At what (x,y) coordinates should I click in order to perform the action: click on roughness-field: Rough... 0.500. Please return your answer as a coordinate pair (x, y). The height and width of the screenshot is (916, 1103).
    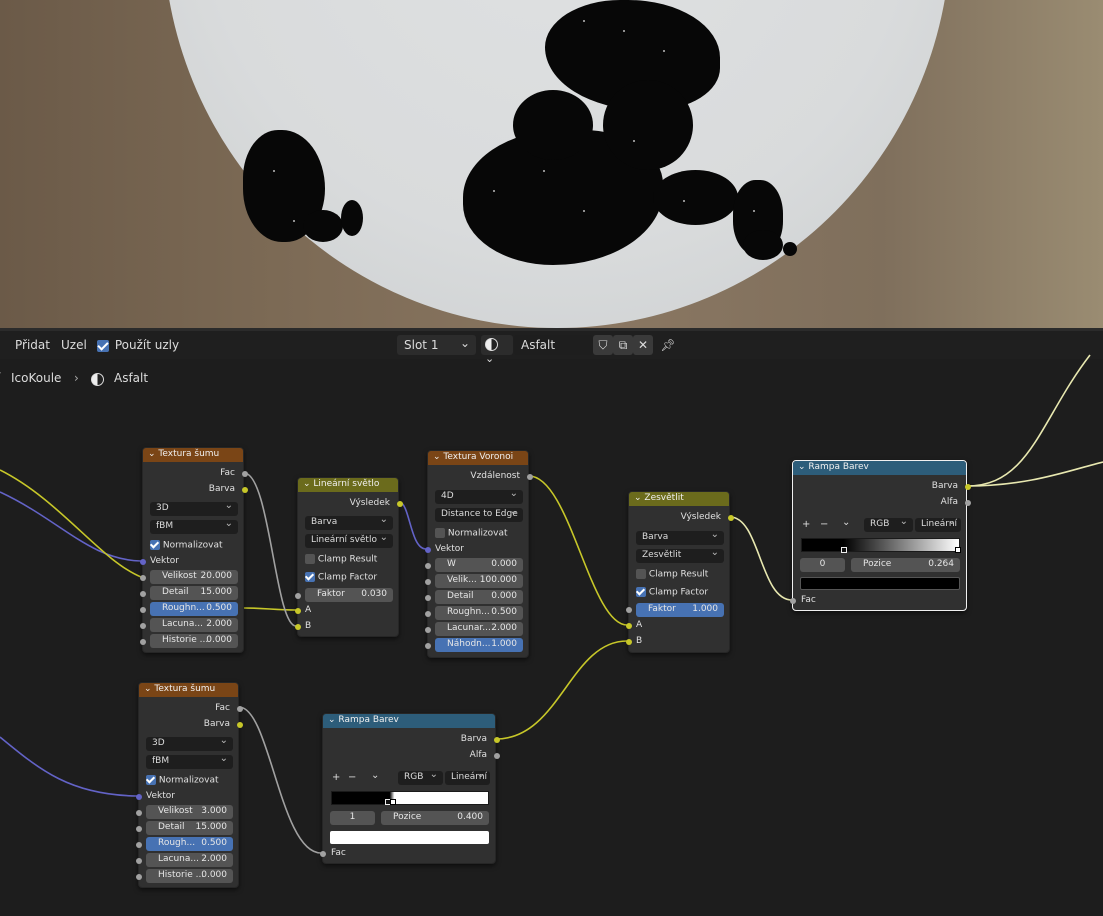
    Looking at the image, I should click on (189, 844).